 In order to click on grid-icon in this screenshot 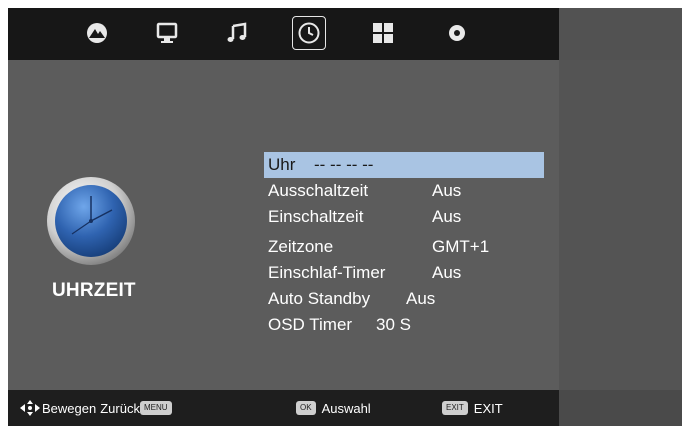, I will do `click(383, 33)`.